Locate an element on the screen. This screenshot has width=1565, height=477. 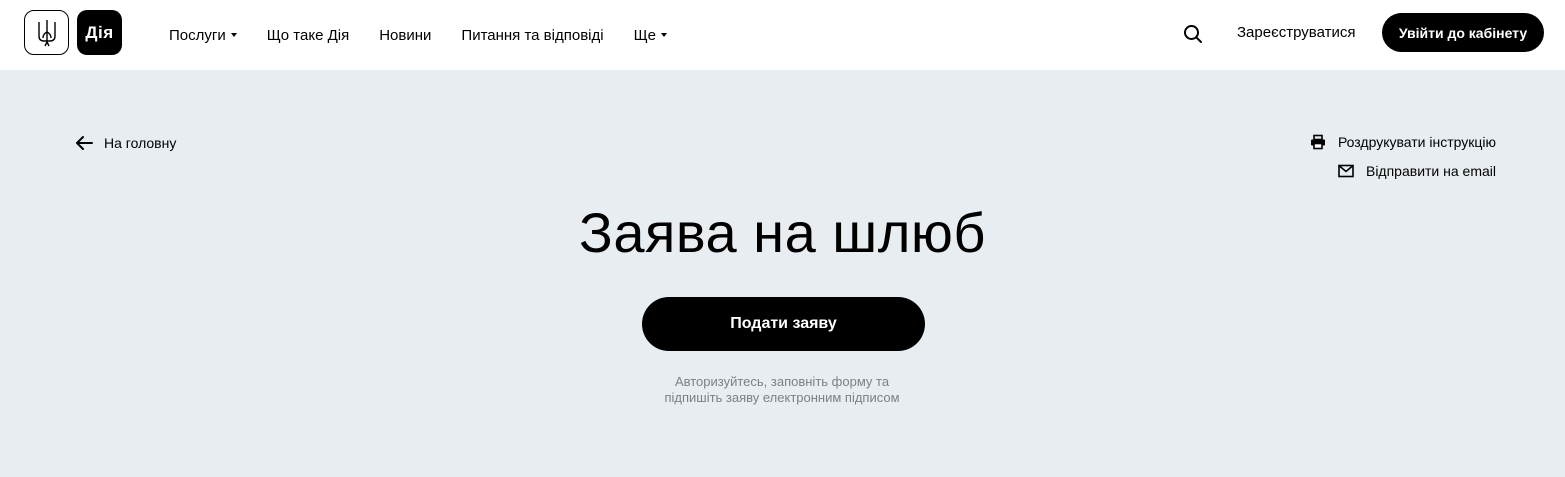
nav-item-label: Що таке Дія is located at coordinates (308, 35).